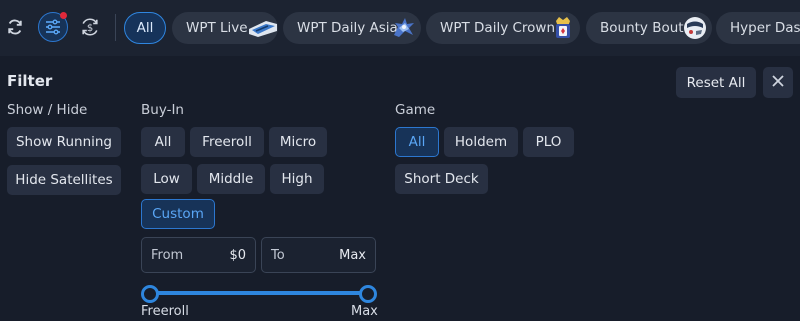 Image resolution: width=800 pixels, height=321 pixels. I want to click on filter-title: Filter, so click(30, 81).